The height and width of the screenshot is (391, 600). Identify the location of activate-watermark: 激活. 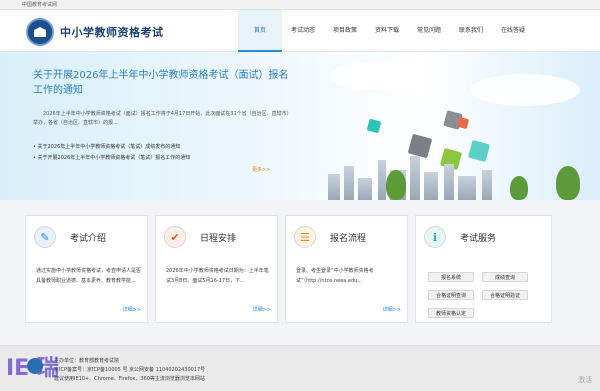
(585, 380).